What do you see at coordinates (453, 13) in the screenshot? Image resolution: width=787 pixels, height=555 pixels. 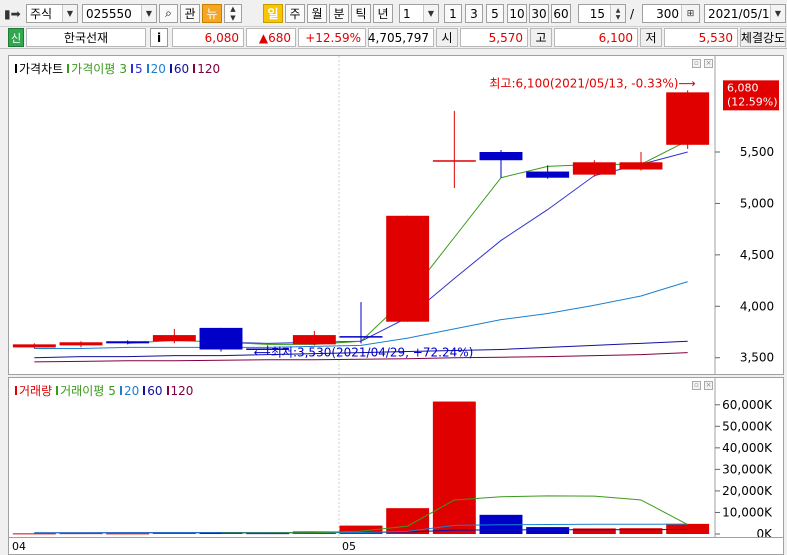 I see `minute-1-button: 1` at bounding box center [453, 13].